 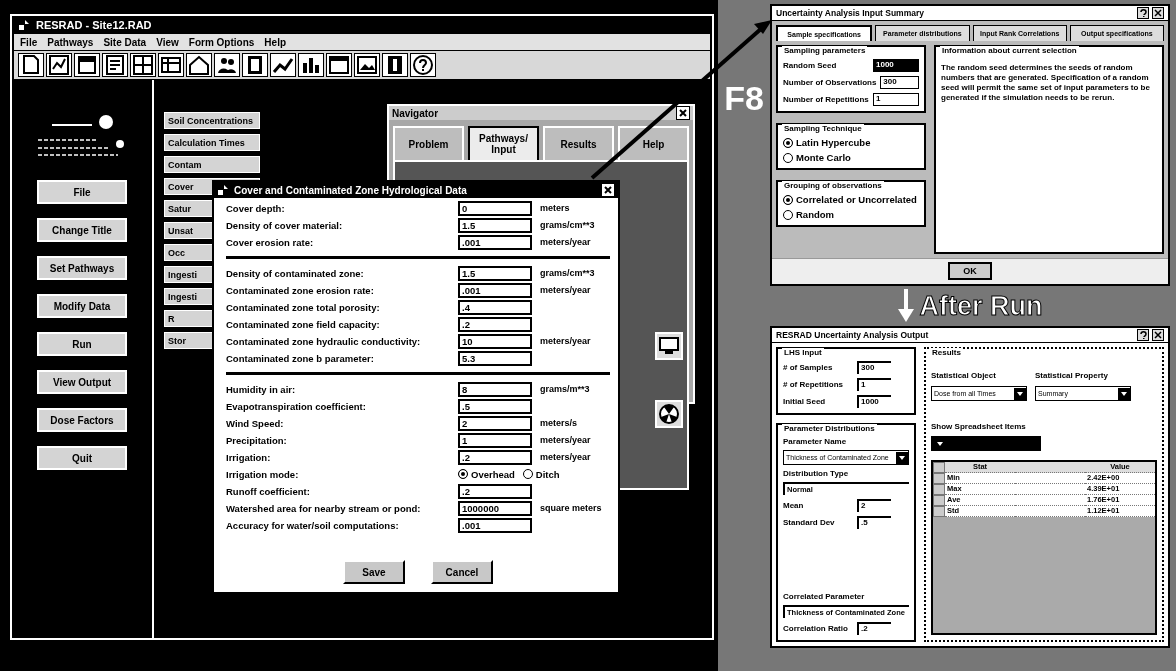 I want to click on group-title: LHS Input, so click(x=803, y=352).